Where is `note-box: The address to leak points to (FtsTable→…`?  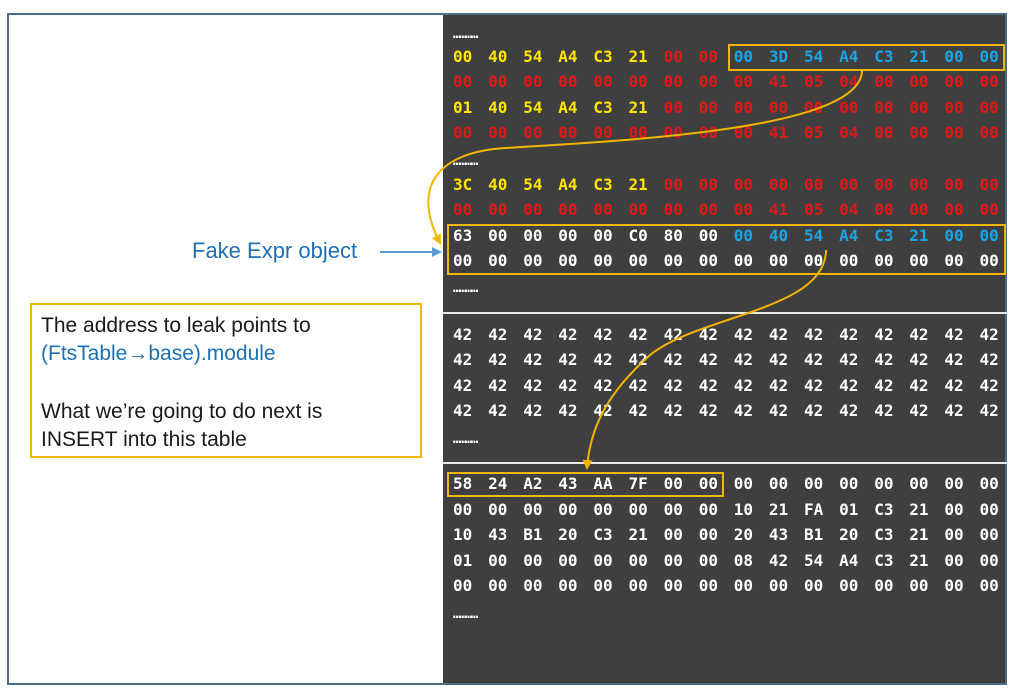 note-box: The address to leak points to (FtsTable→… is located at coordinates (226, 380).